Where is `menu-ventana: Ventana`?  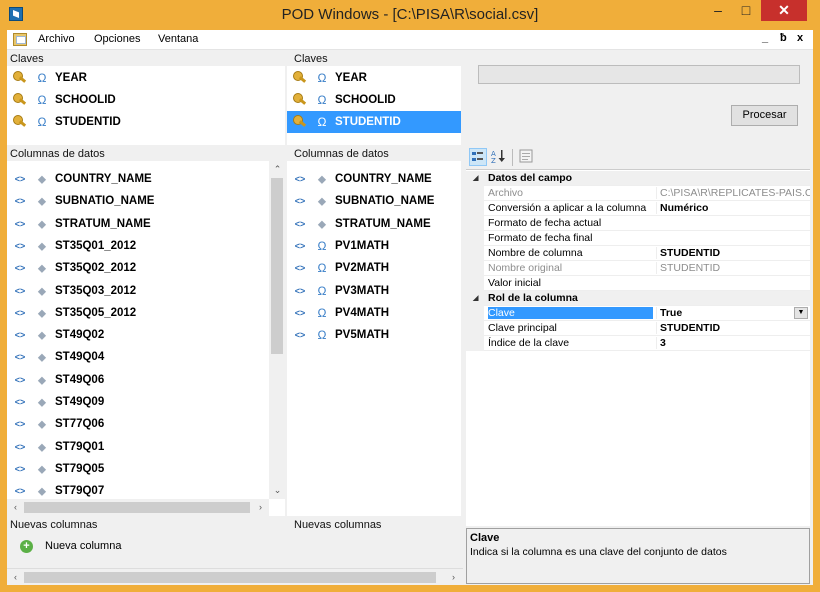
menu-ventana: Ventana is located at coordinates (178, 39).